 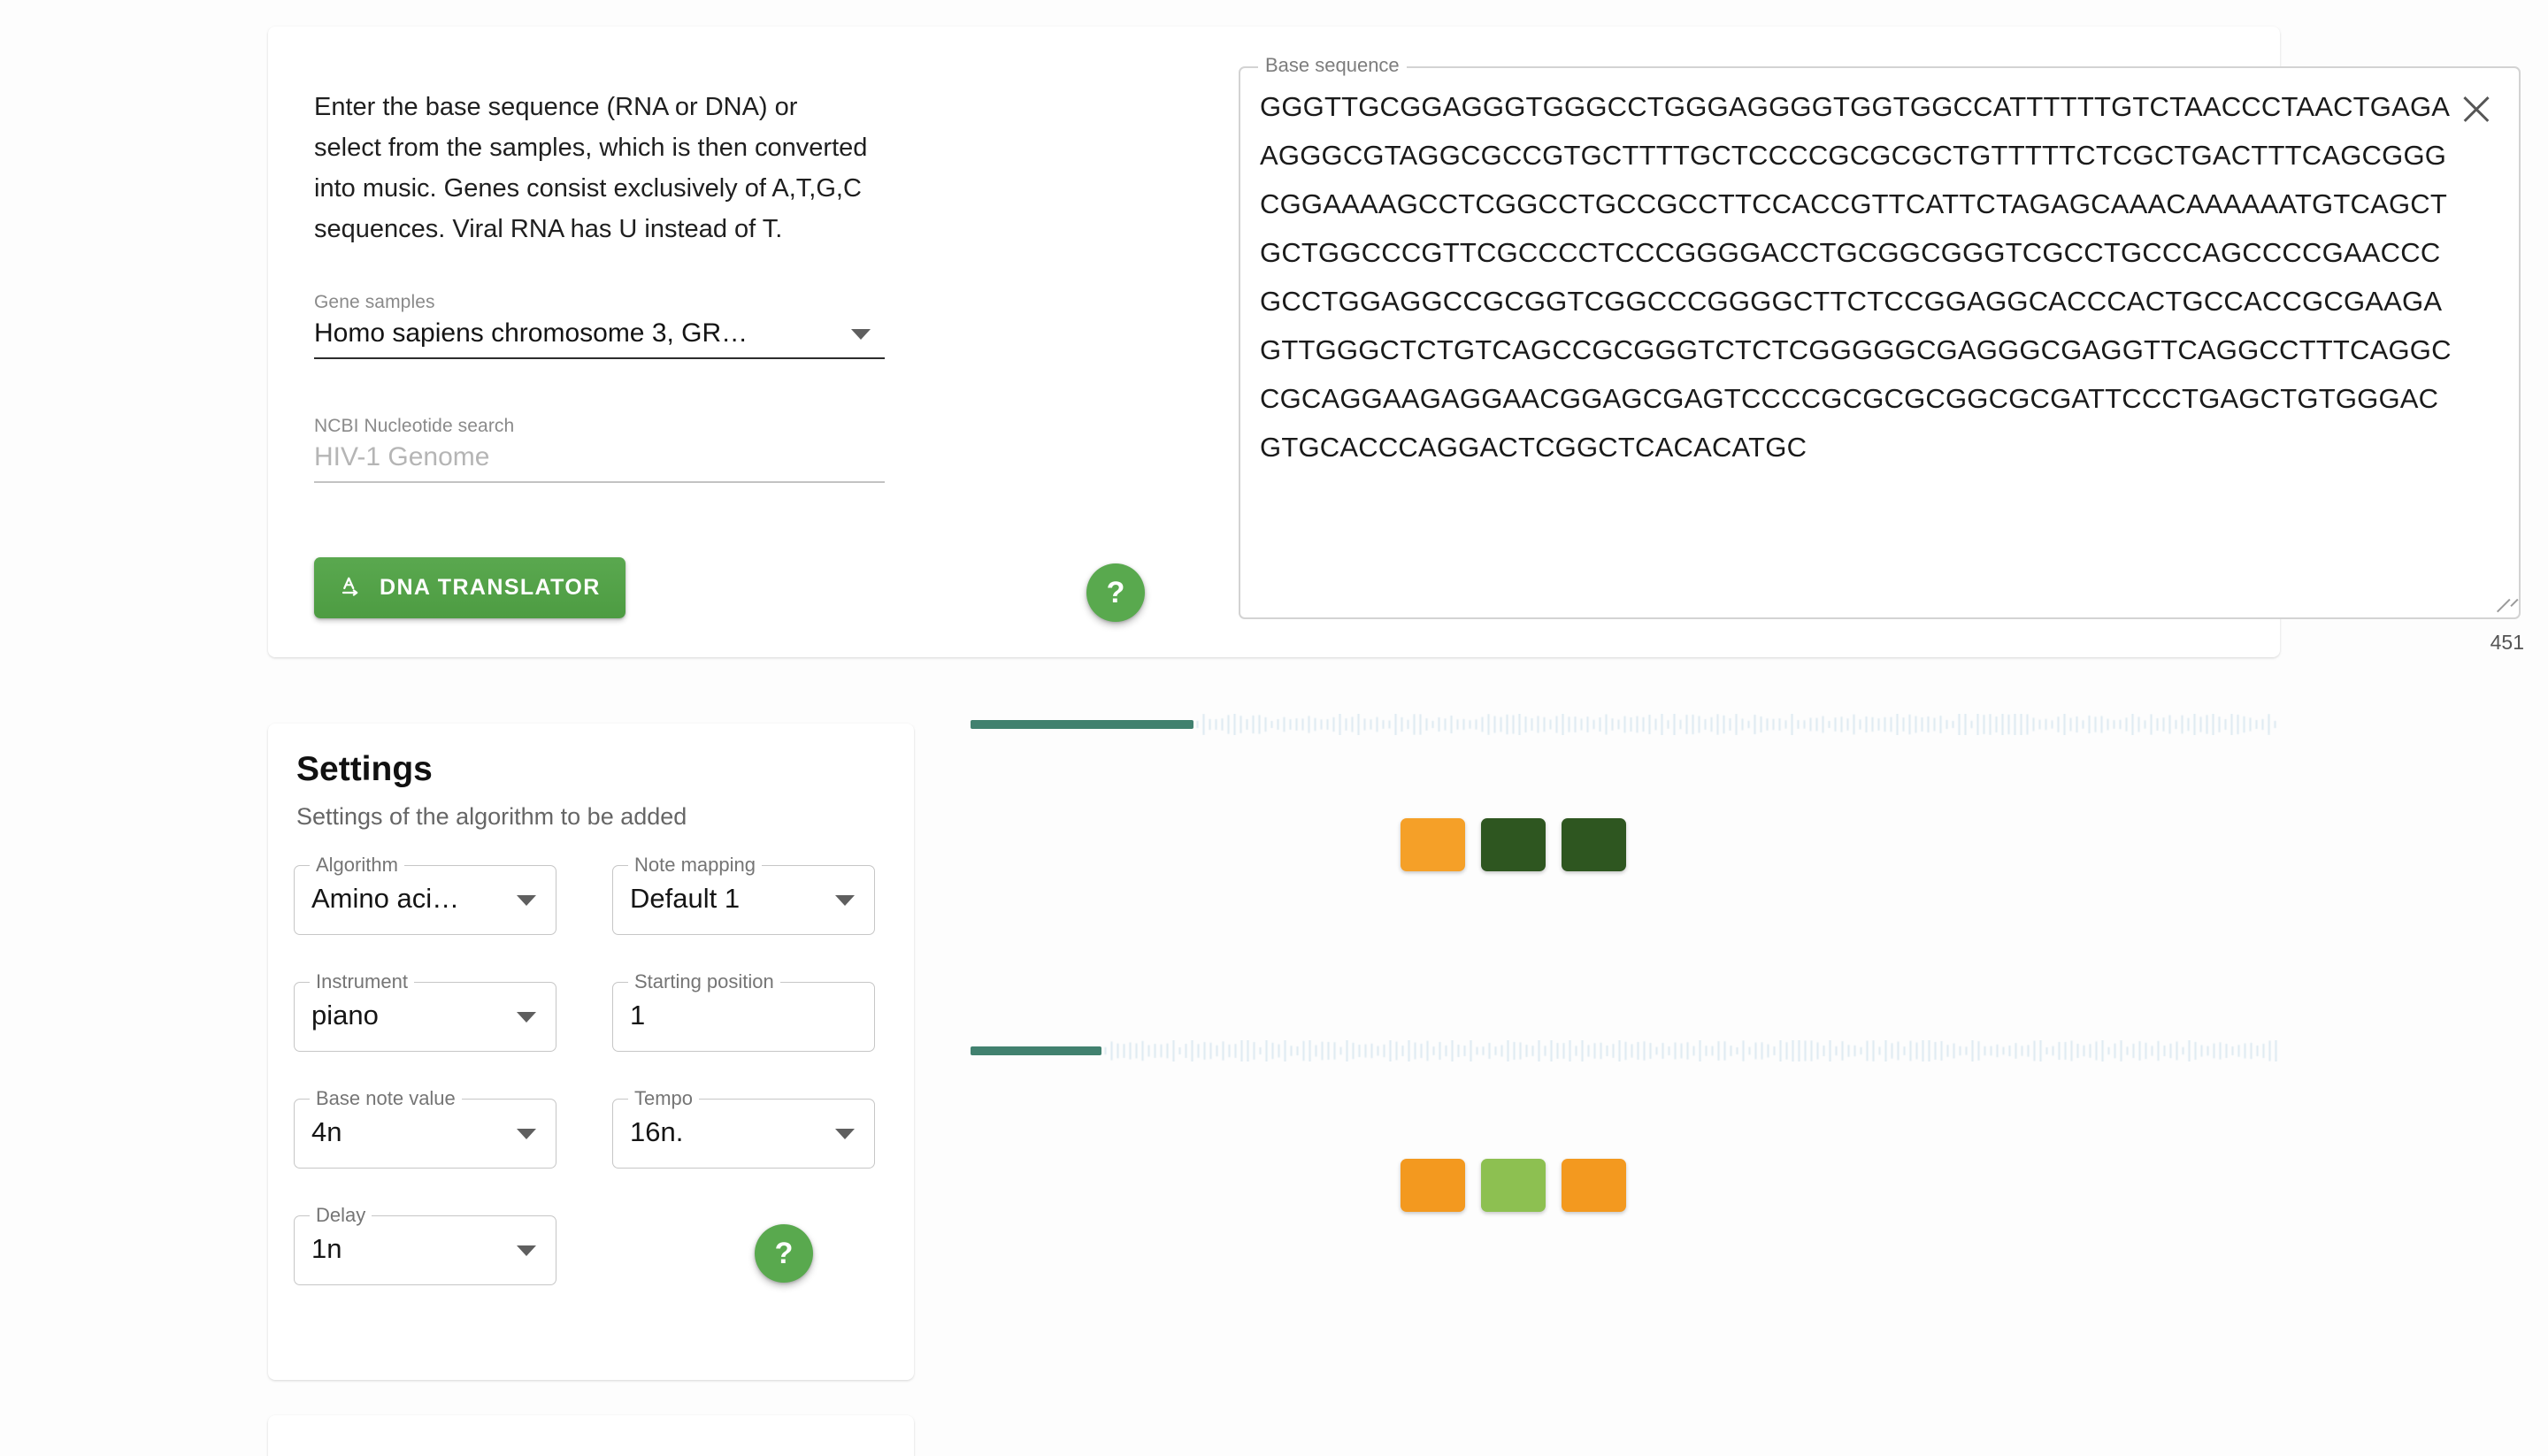 I want to click on delay-value: 1n, so click(x=326, y=1248).